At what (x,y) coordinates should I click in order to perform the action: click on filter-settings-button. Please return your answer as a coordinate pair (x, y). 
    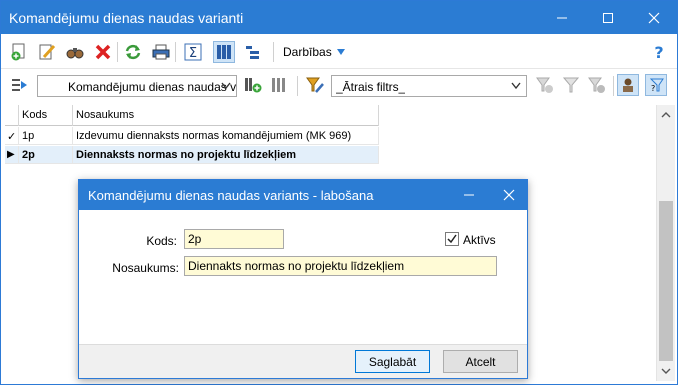
    Looking at the image, I should click on (597, 85).